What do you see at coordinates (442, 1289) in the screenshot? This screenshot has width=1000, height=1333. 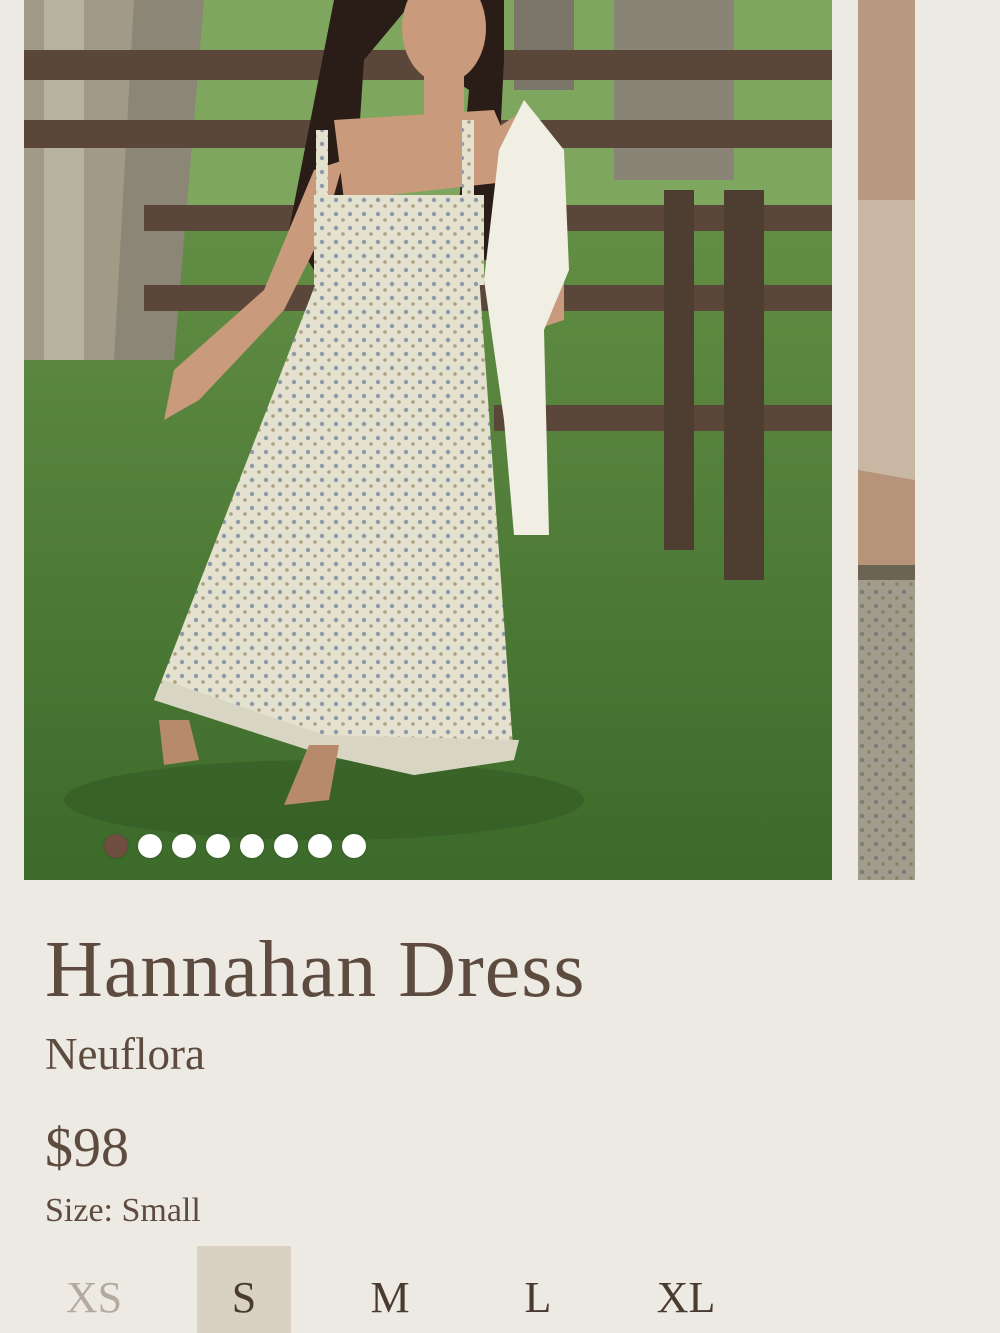 I see `size-selector: XS S M L XL` at bounding box center [442, 1289].